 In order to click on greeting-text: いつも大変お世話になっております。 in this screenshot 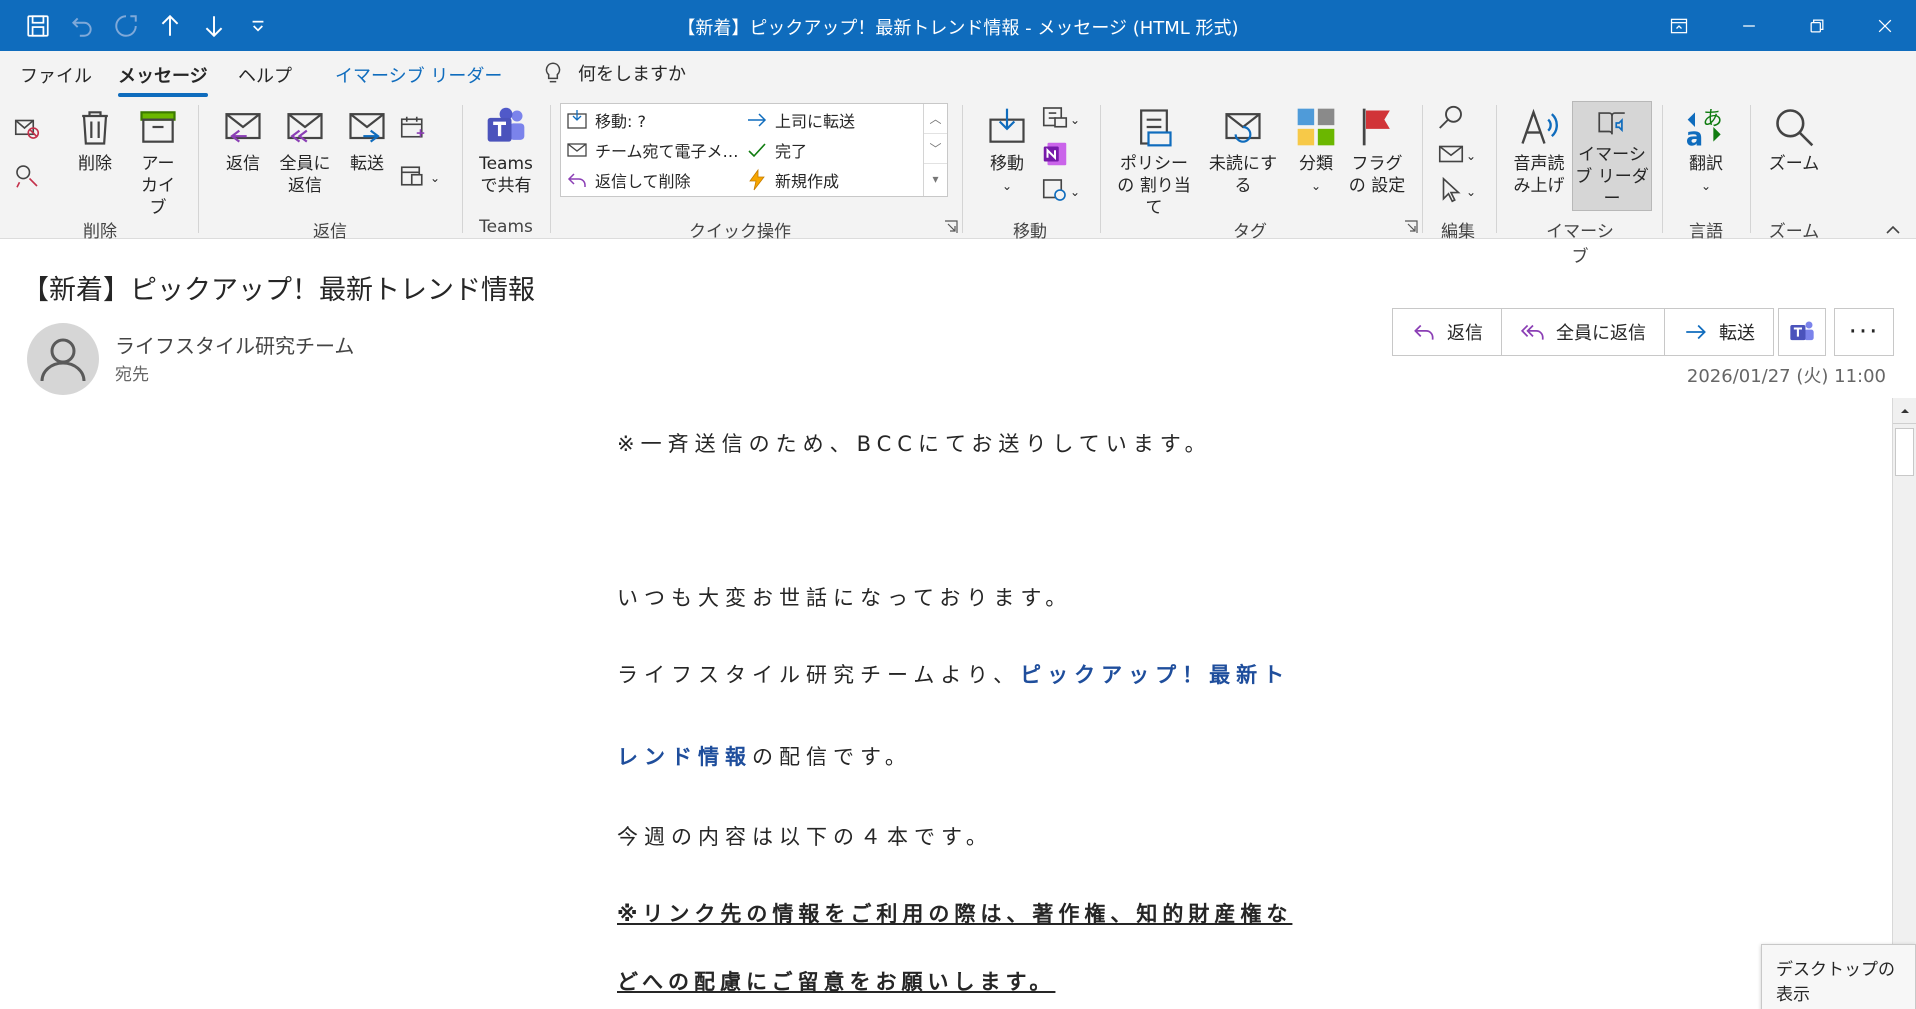, I will do `click(845, 598)`.